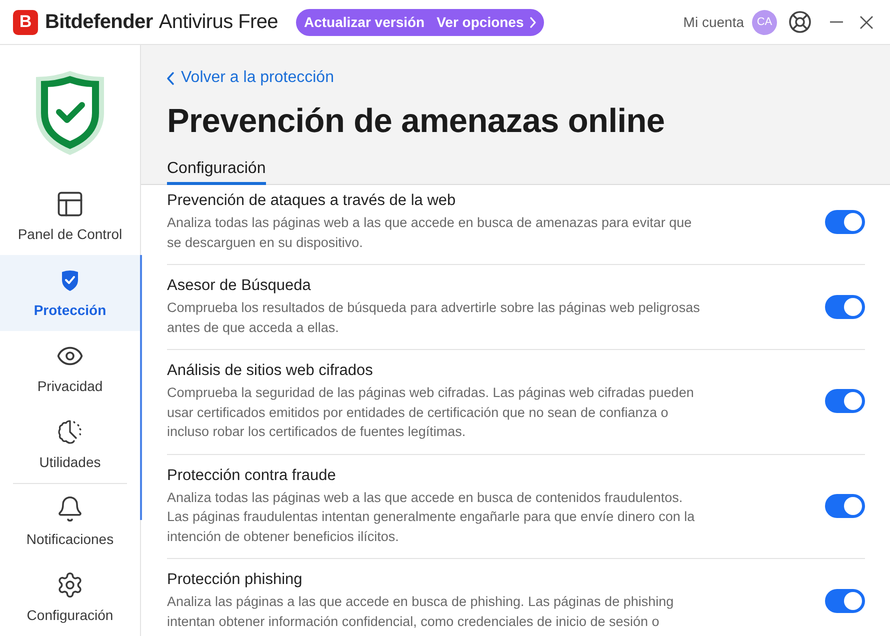  What do you see at coordinates (25, 22) in the screenshot?
I see `brand-logo: B` at bounding box center [25, 22].